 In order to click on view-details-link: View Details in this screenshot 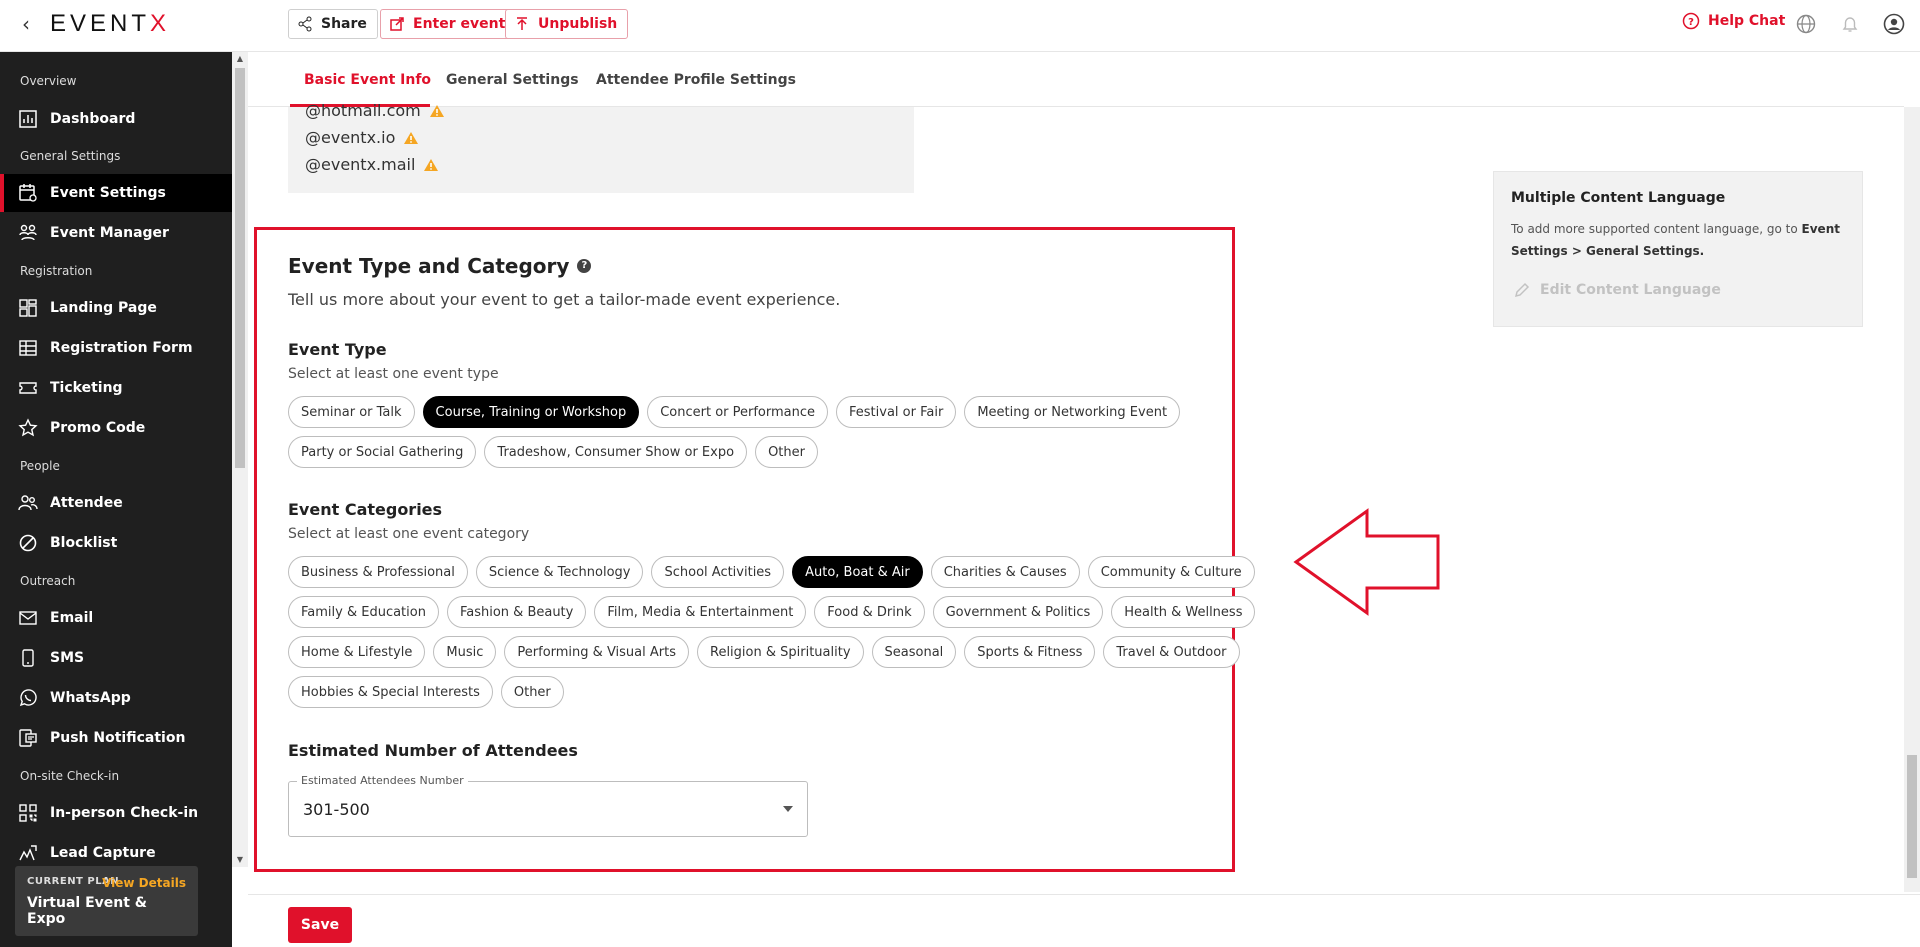, I will do `click(144, 883)`.